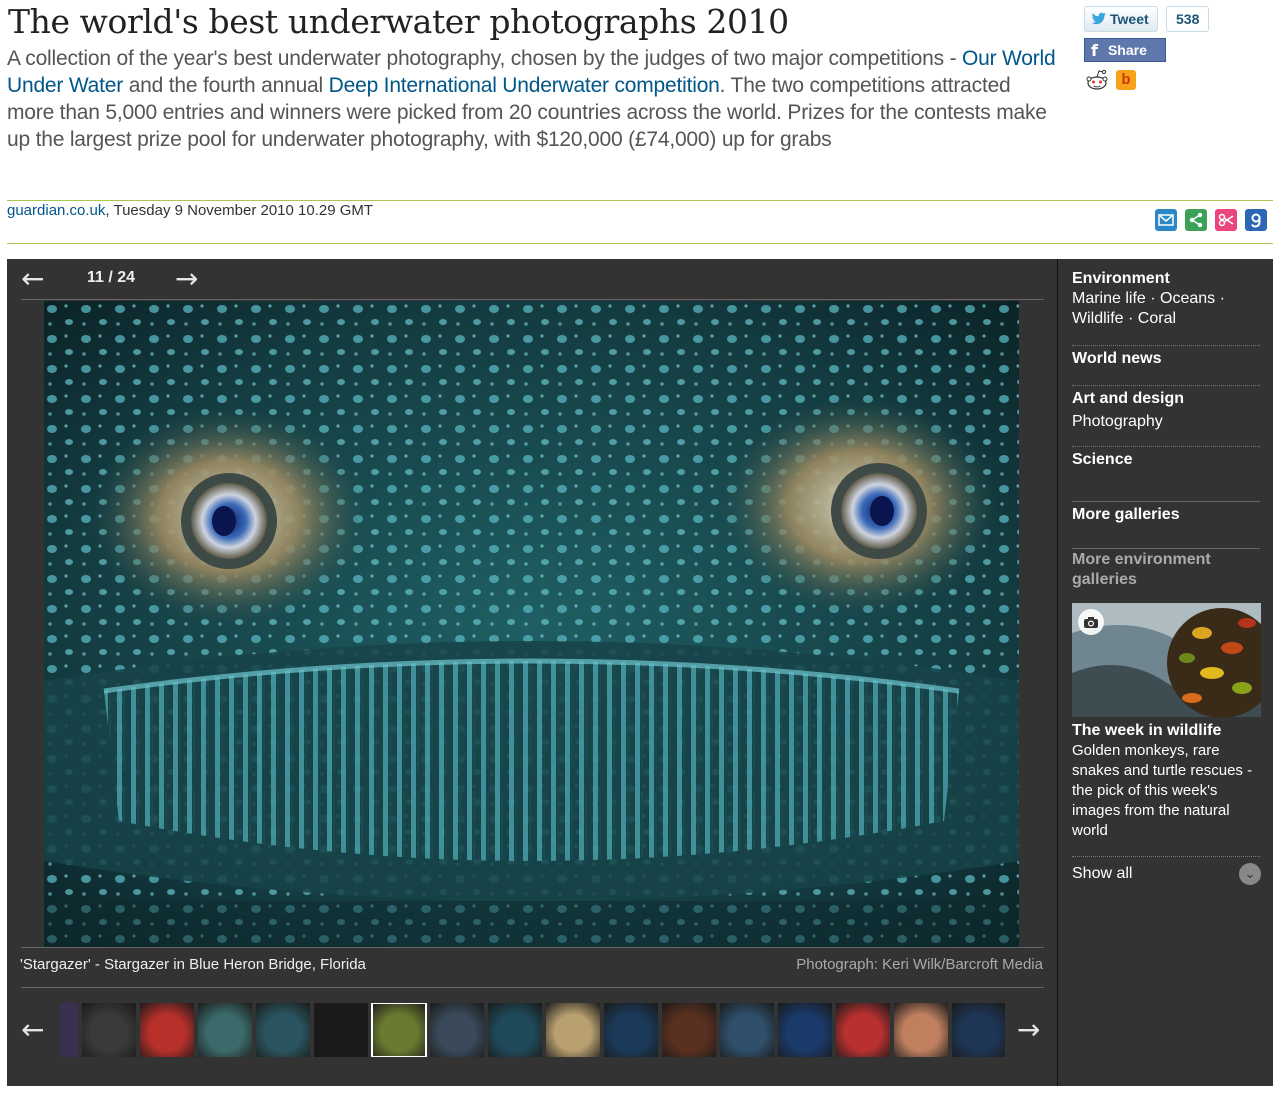 This screenshot has height=1098, width=1280. What do you see at coordinates (640, 200) in the screenshot?
I see `divider-top` at bounding box center [640, 200].